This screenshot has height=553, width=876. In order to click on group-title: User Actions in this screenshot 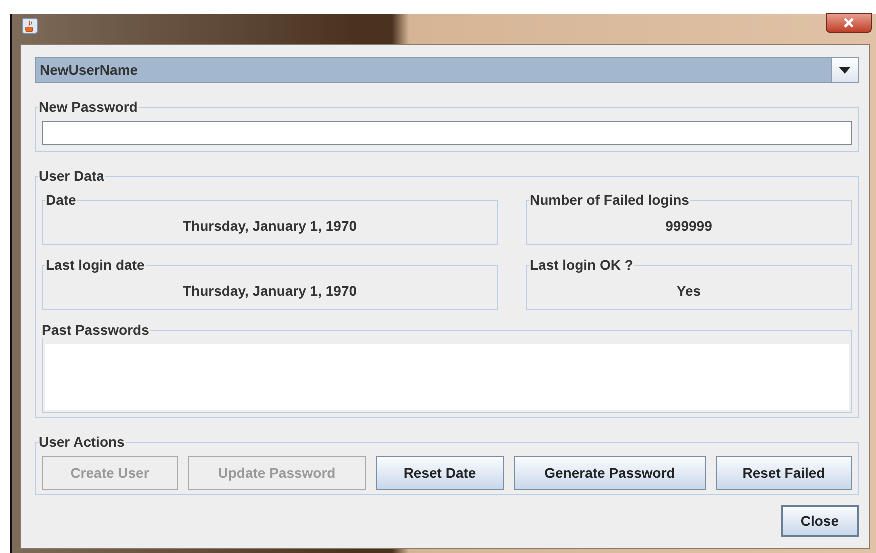, I will do `click(82, 442)`.